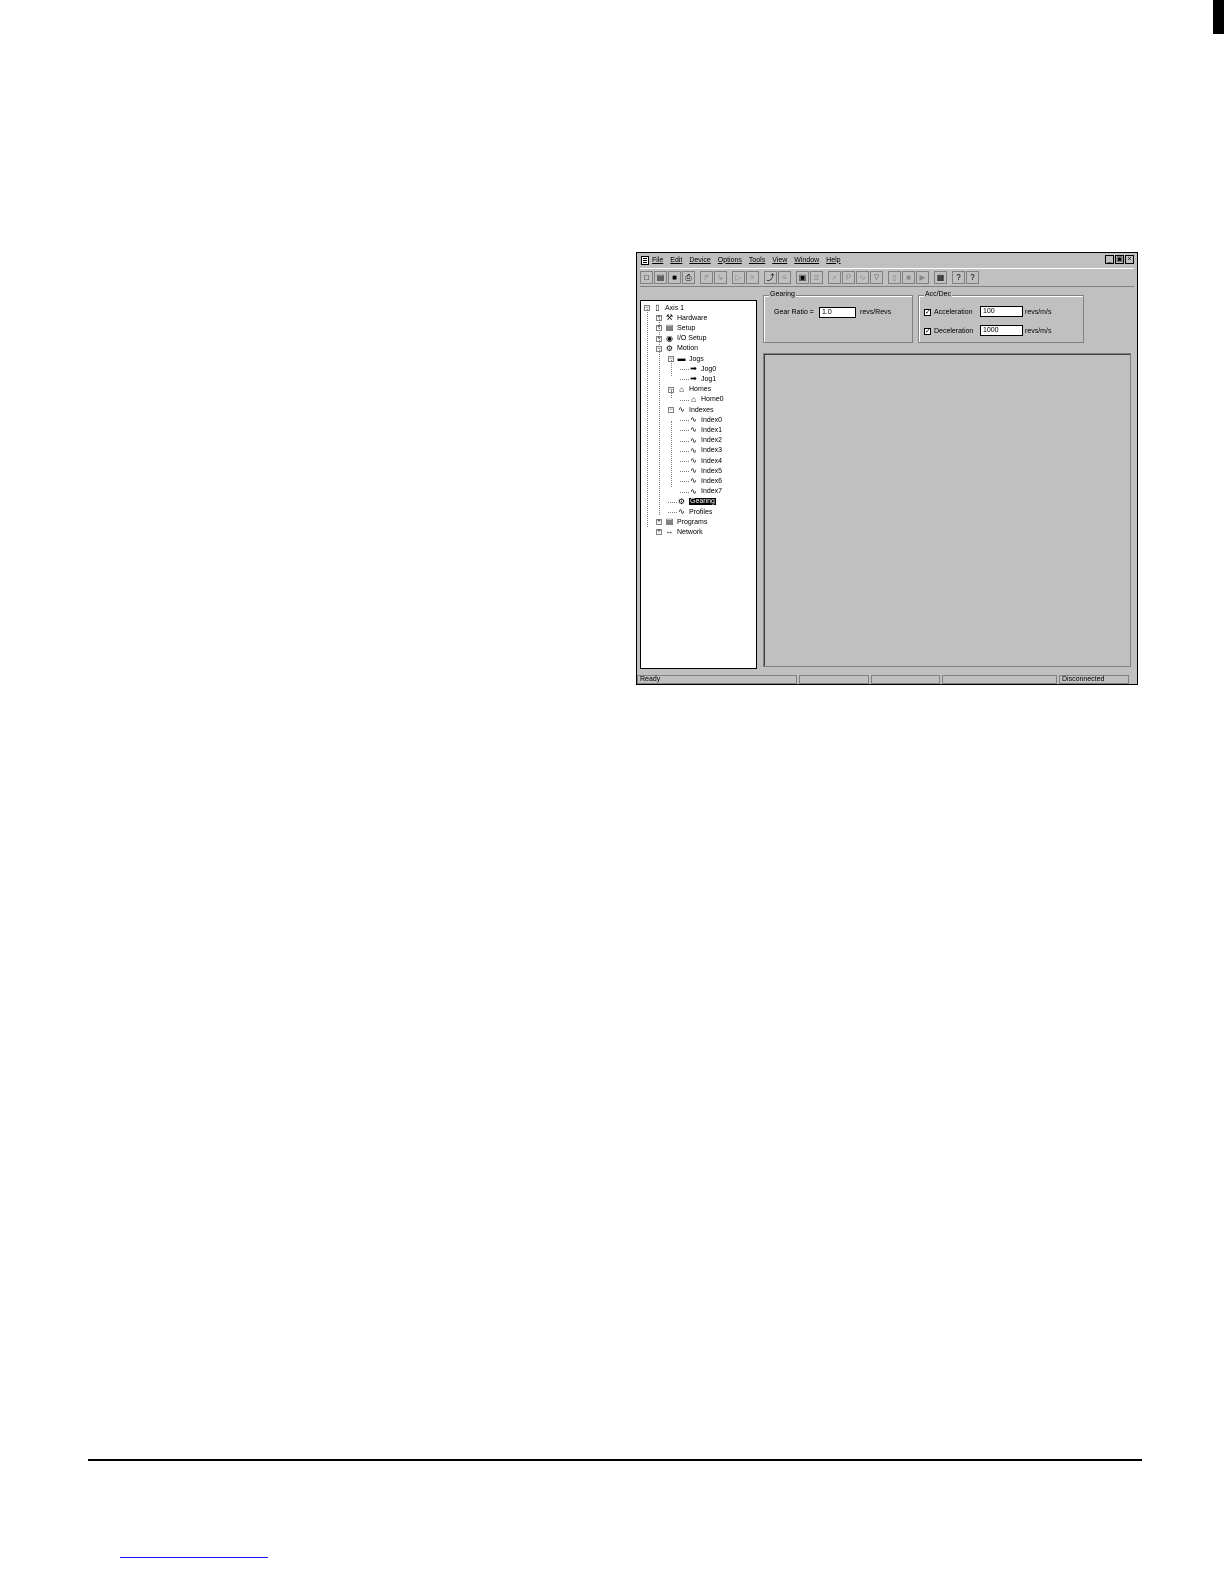 This screenshot has height=1584, width=1224. What do you see at coordinates (669, 532) in the screenshot?
I see `tree-node-icon: ↔` at bounding box center [669, 532].